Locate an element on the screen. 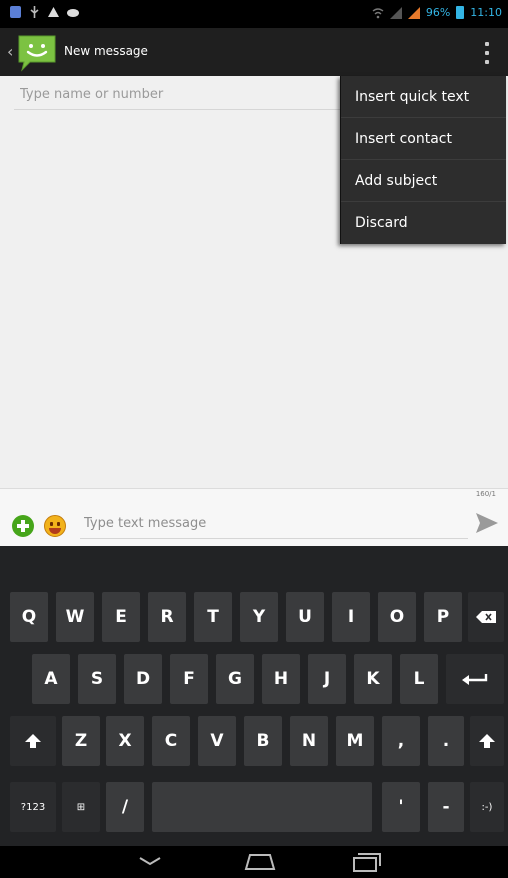  key-apostrophe: ' is located at coordinates (401, 807).